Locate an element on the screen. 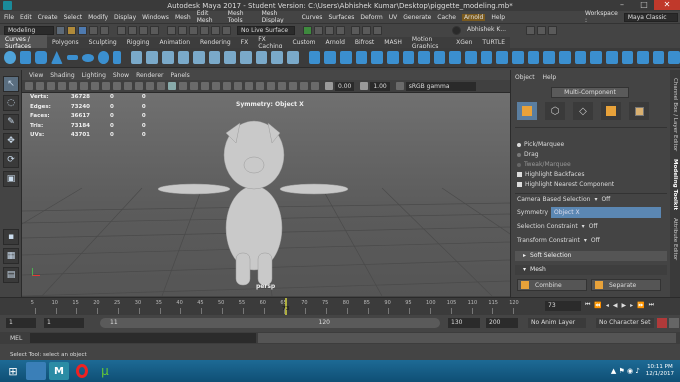 This screenshot has height=382, width=680. tray-icons: ▲ ⚑ ◉ ♪ is located at coordinates (625, 371).